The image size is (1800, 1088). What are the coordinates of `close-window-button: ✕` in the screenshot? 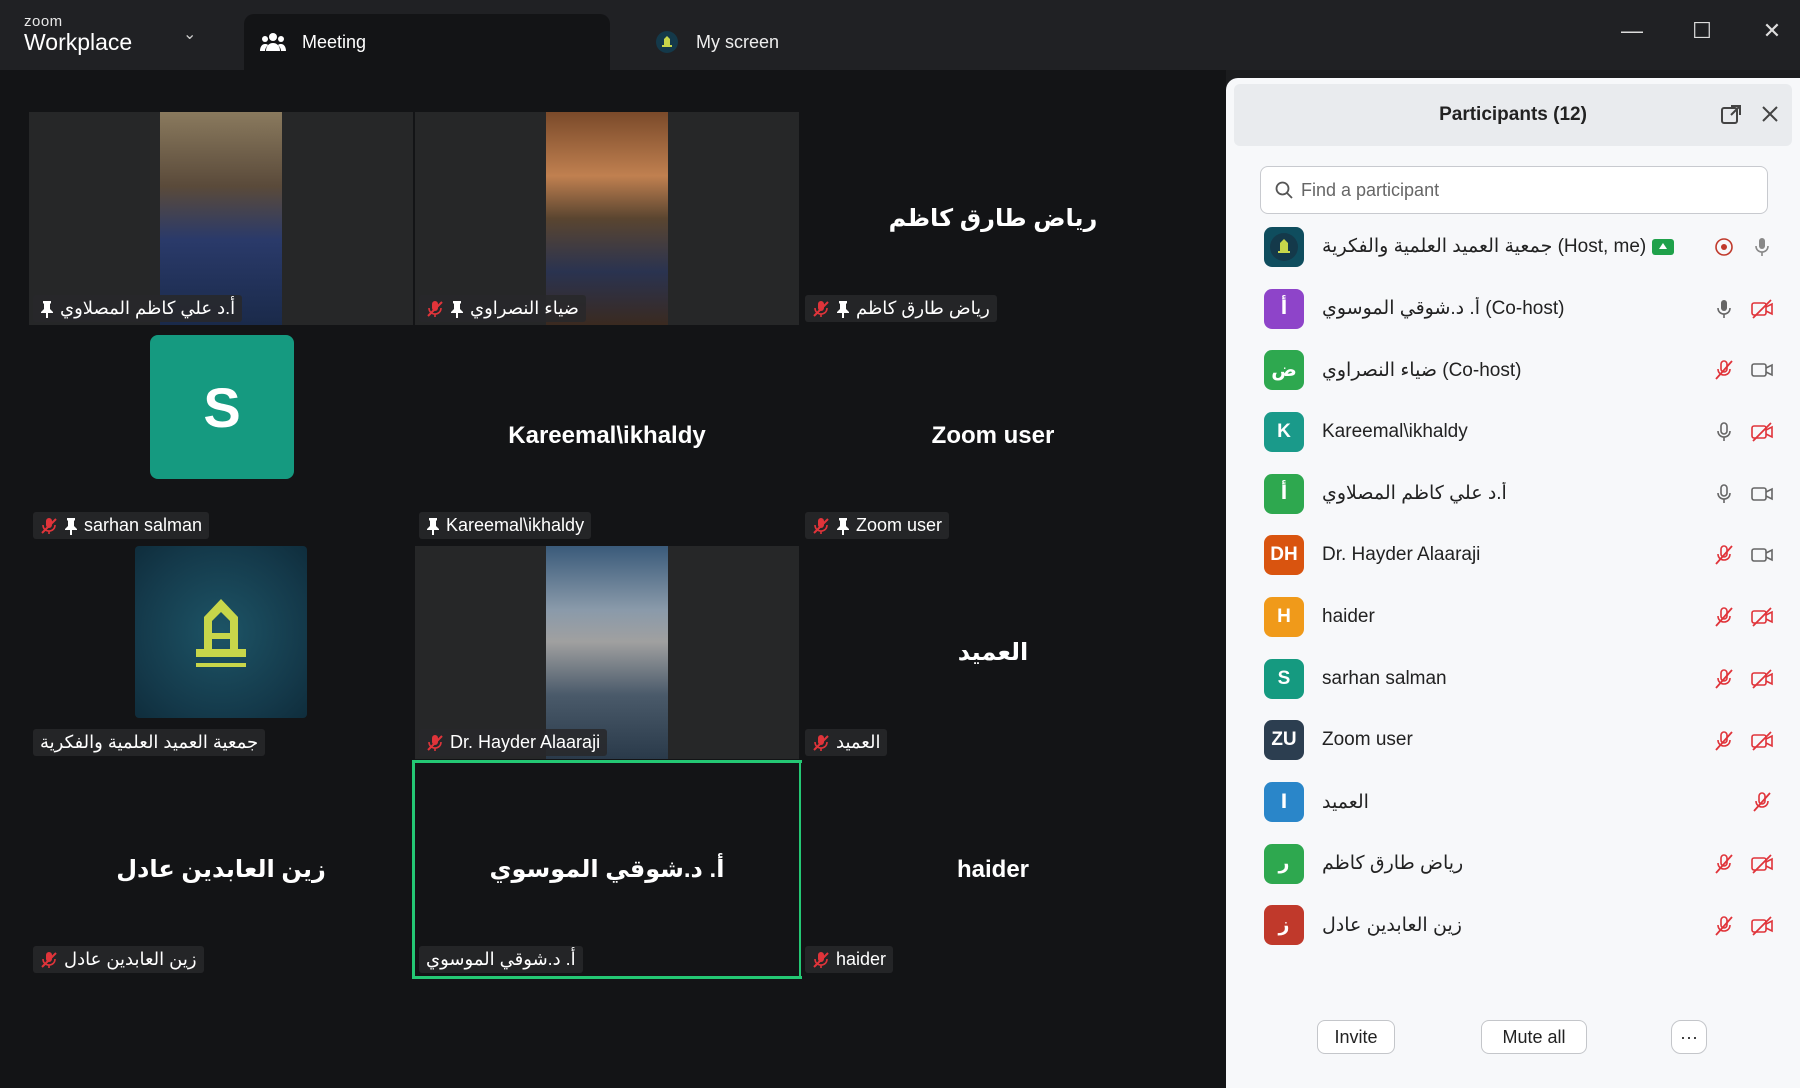 It's located at (1772, 31).